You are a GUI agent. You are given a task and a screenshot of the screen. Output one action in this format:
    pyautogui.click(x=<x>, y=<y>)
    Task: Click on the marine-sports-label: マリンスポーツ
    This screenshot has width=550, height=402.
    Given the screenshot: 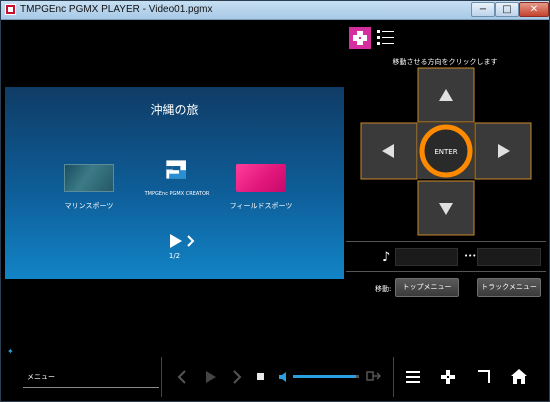 What is the action you would take?
    pyautogui.click(x=89, y=206)
    